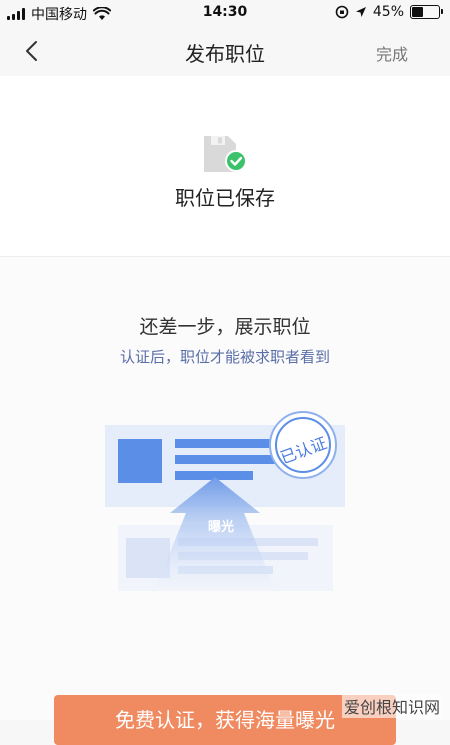  I want to click on location-icon, so click(360, 12).